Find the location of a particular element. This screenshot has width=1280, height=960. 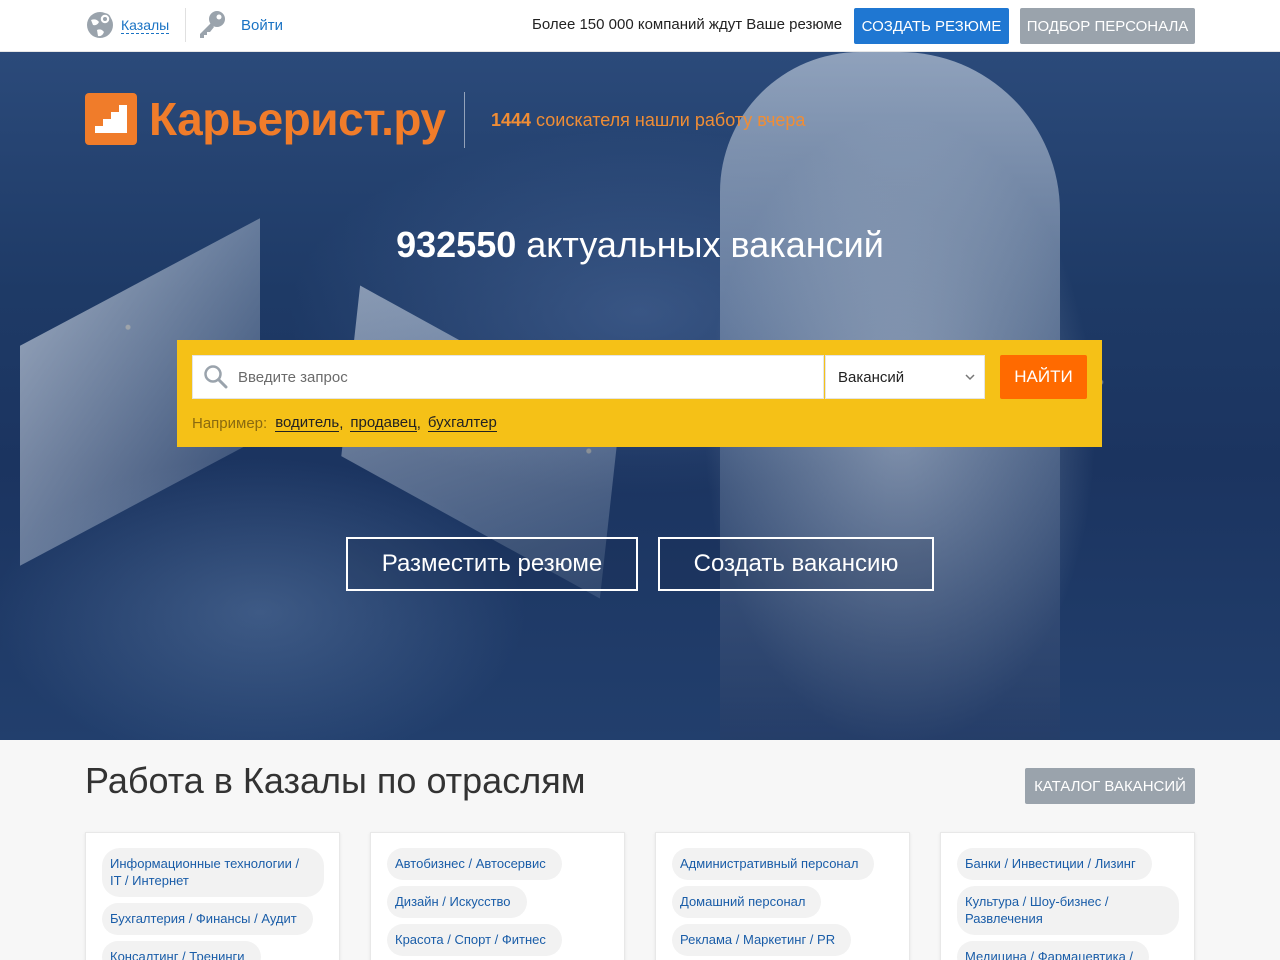

industry-link: Административный персонал is located at coordinates (773, 864).